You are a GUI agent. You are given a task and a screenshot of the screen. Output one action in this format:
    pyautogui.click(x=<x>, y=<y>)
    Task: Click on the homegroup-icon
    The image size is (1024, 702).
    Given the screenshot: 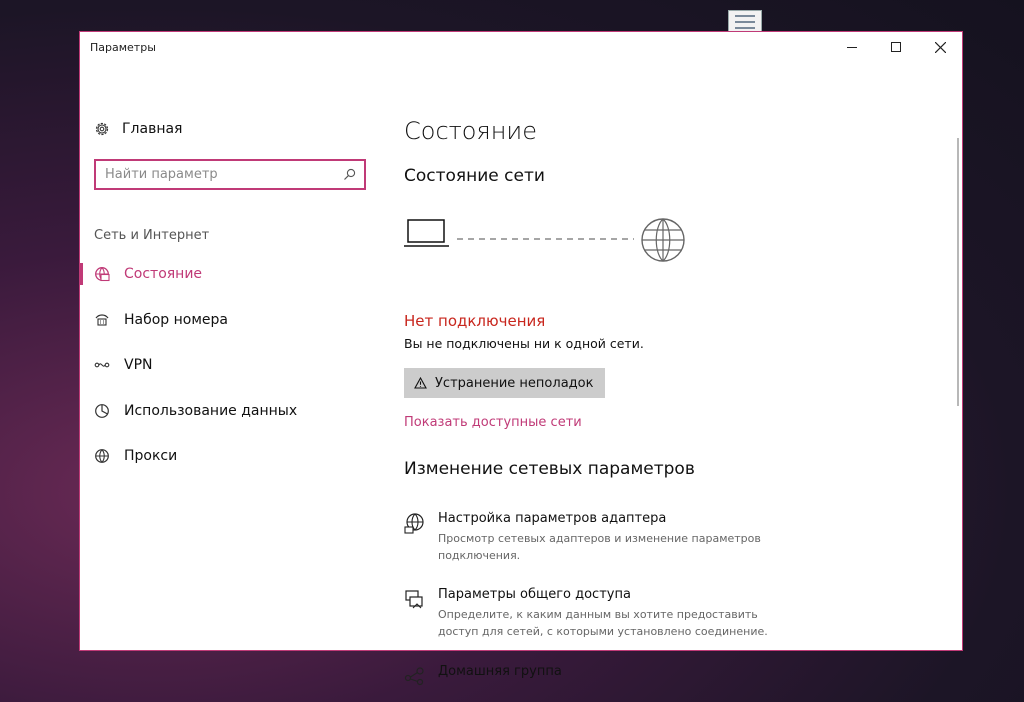 What is the action you would take?
    pyautogui.click(x=414, y=676)
    